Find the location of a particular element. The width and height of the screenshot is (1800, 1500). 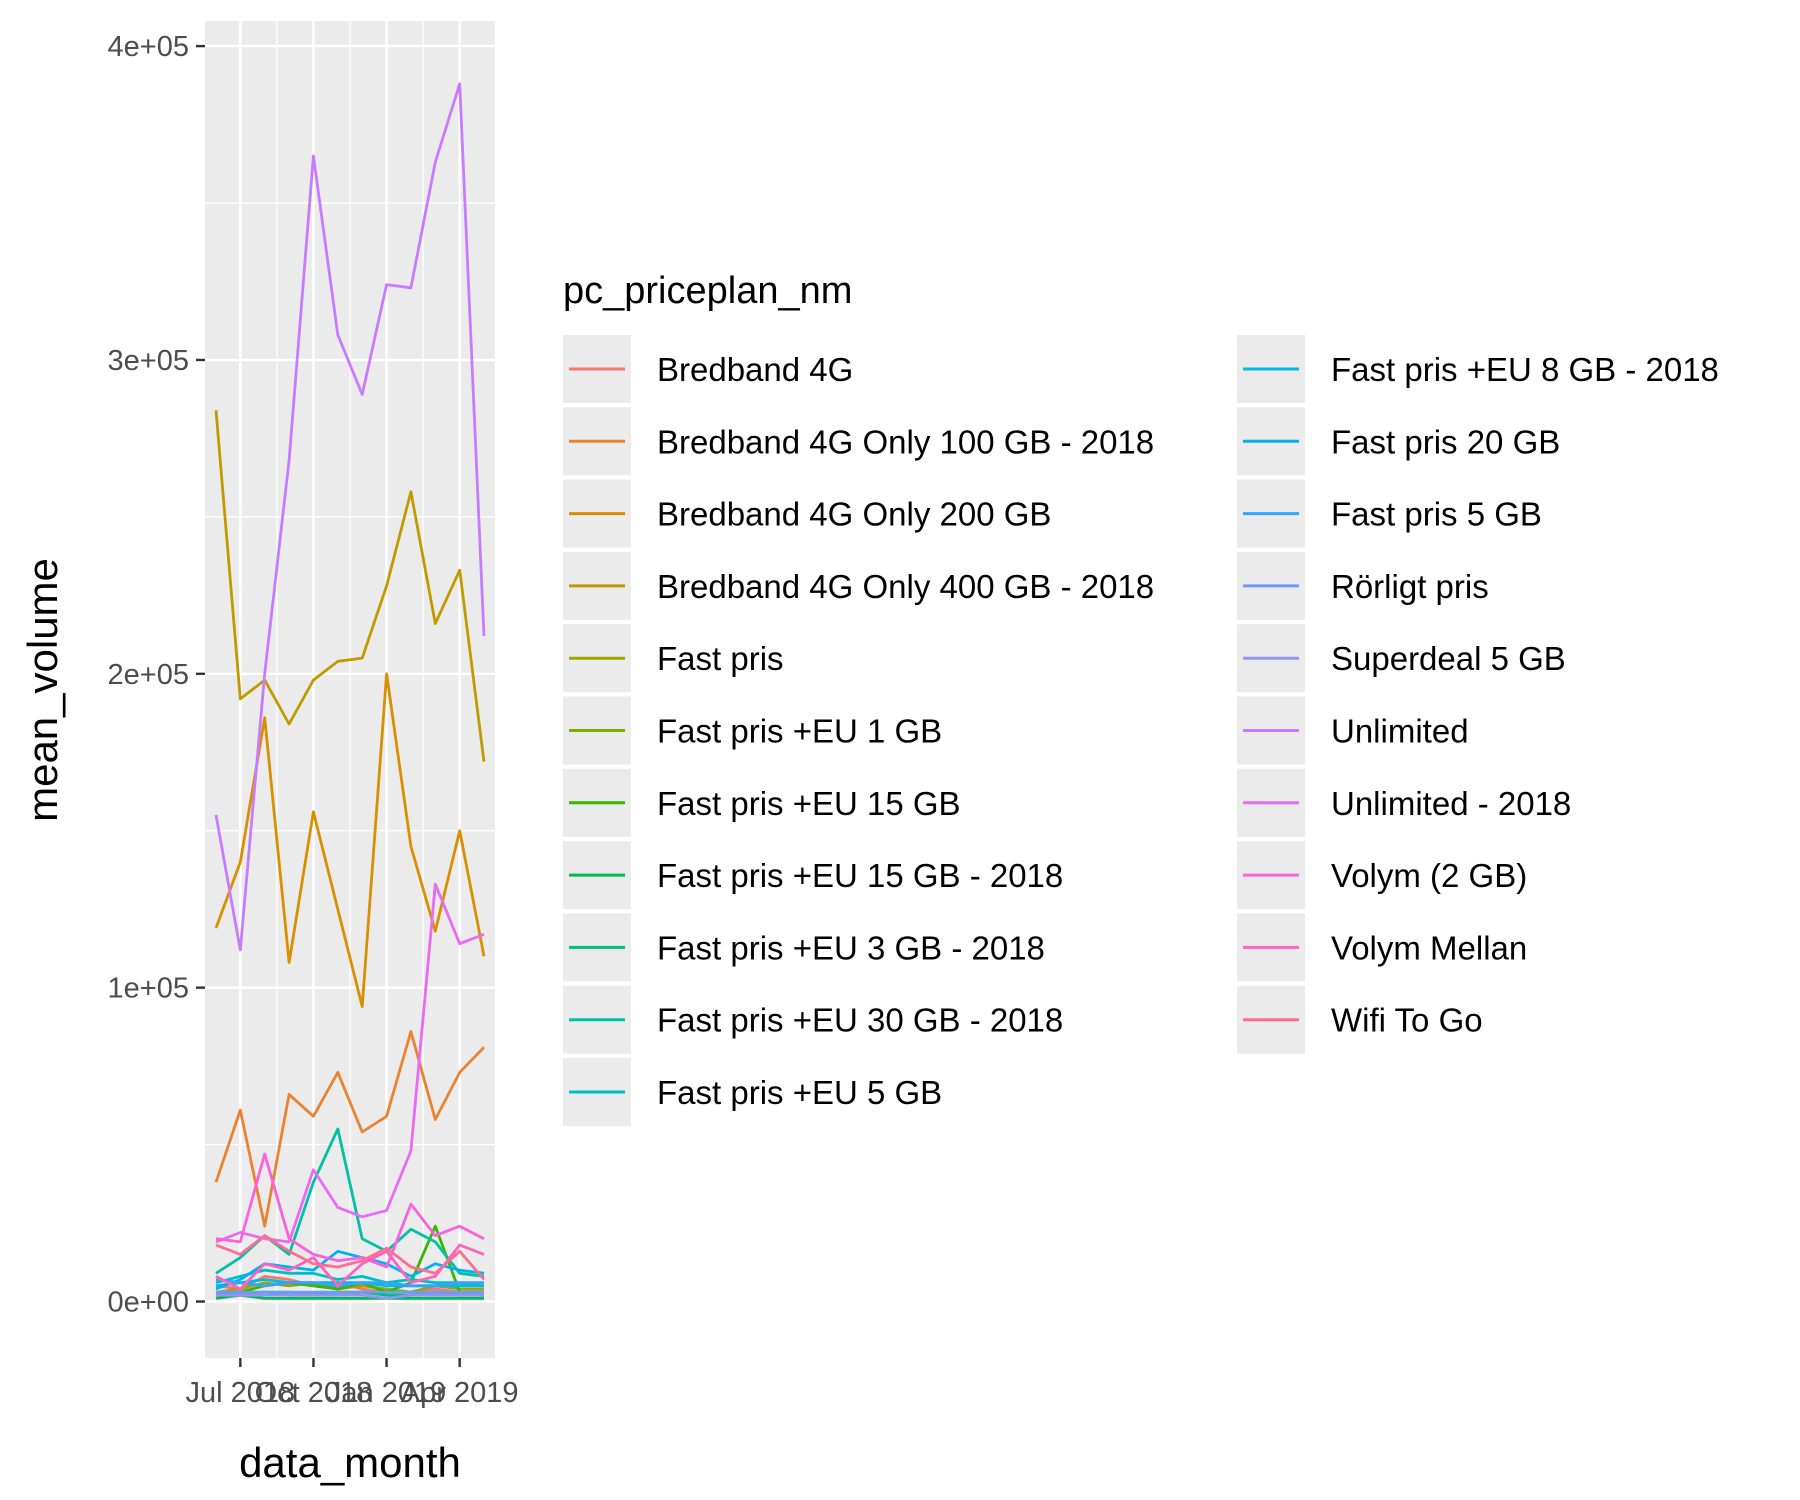

y-tick-label: 3e+05 is located at coordinates (148, 361).